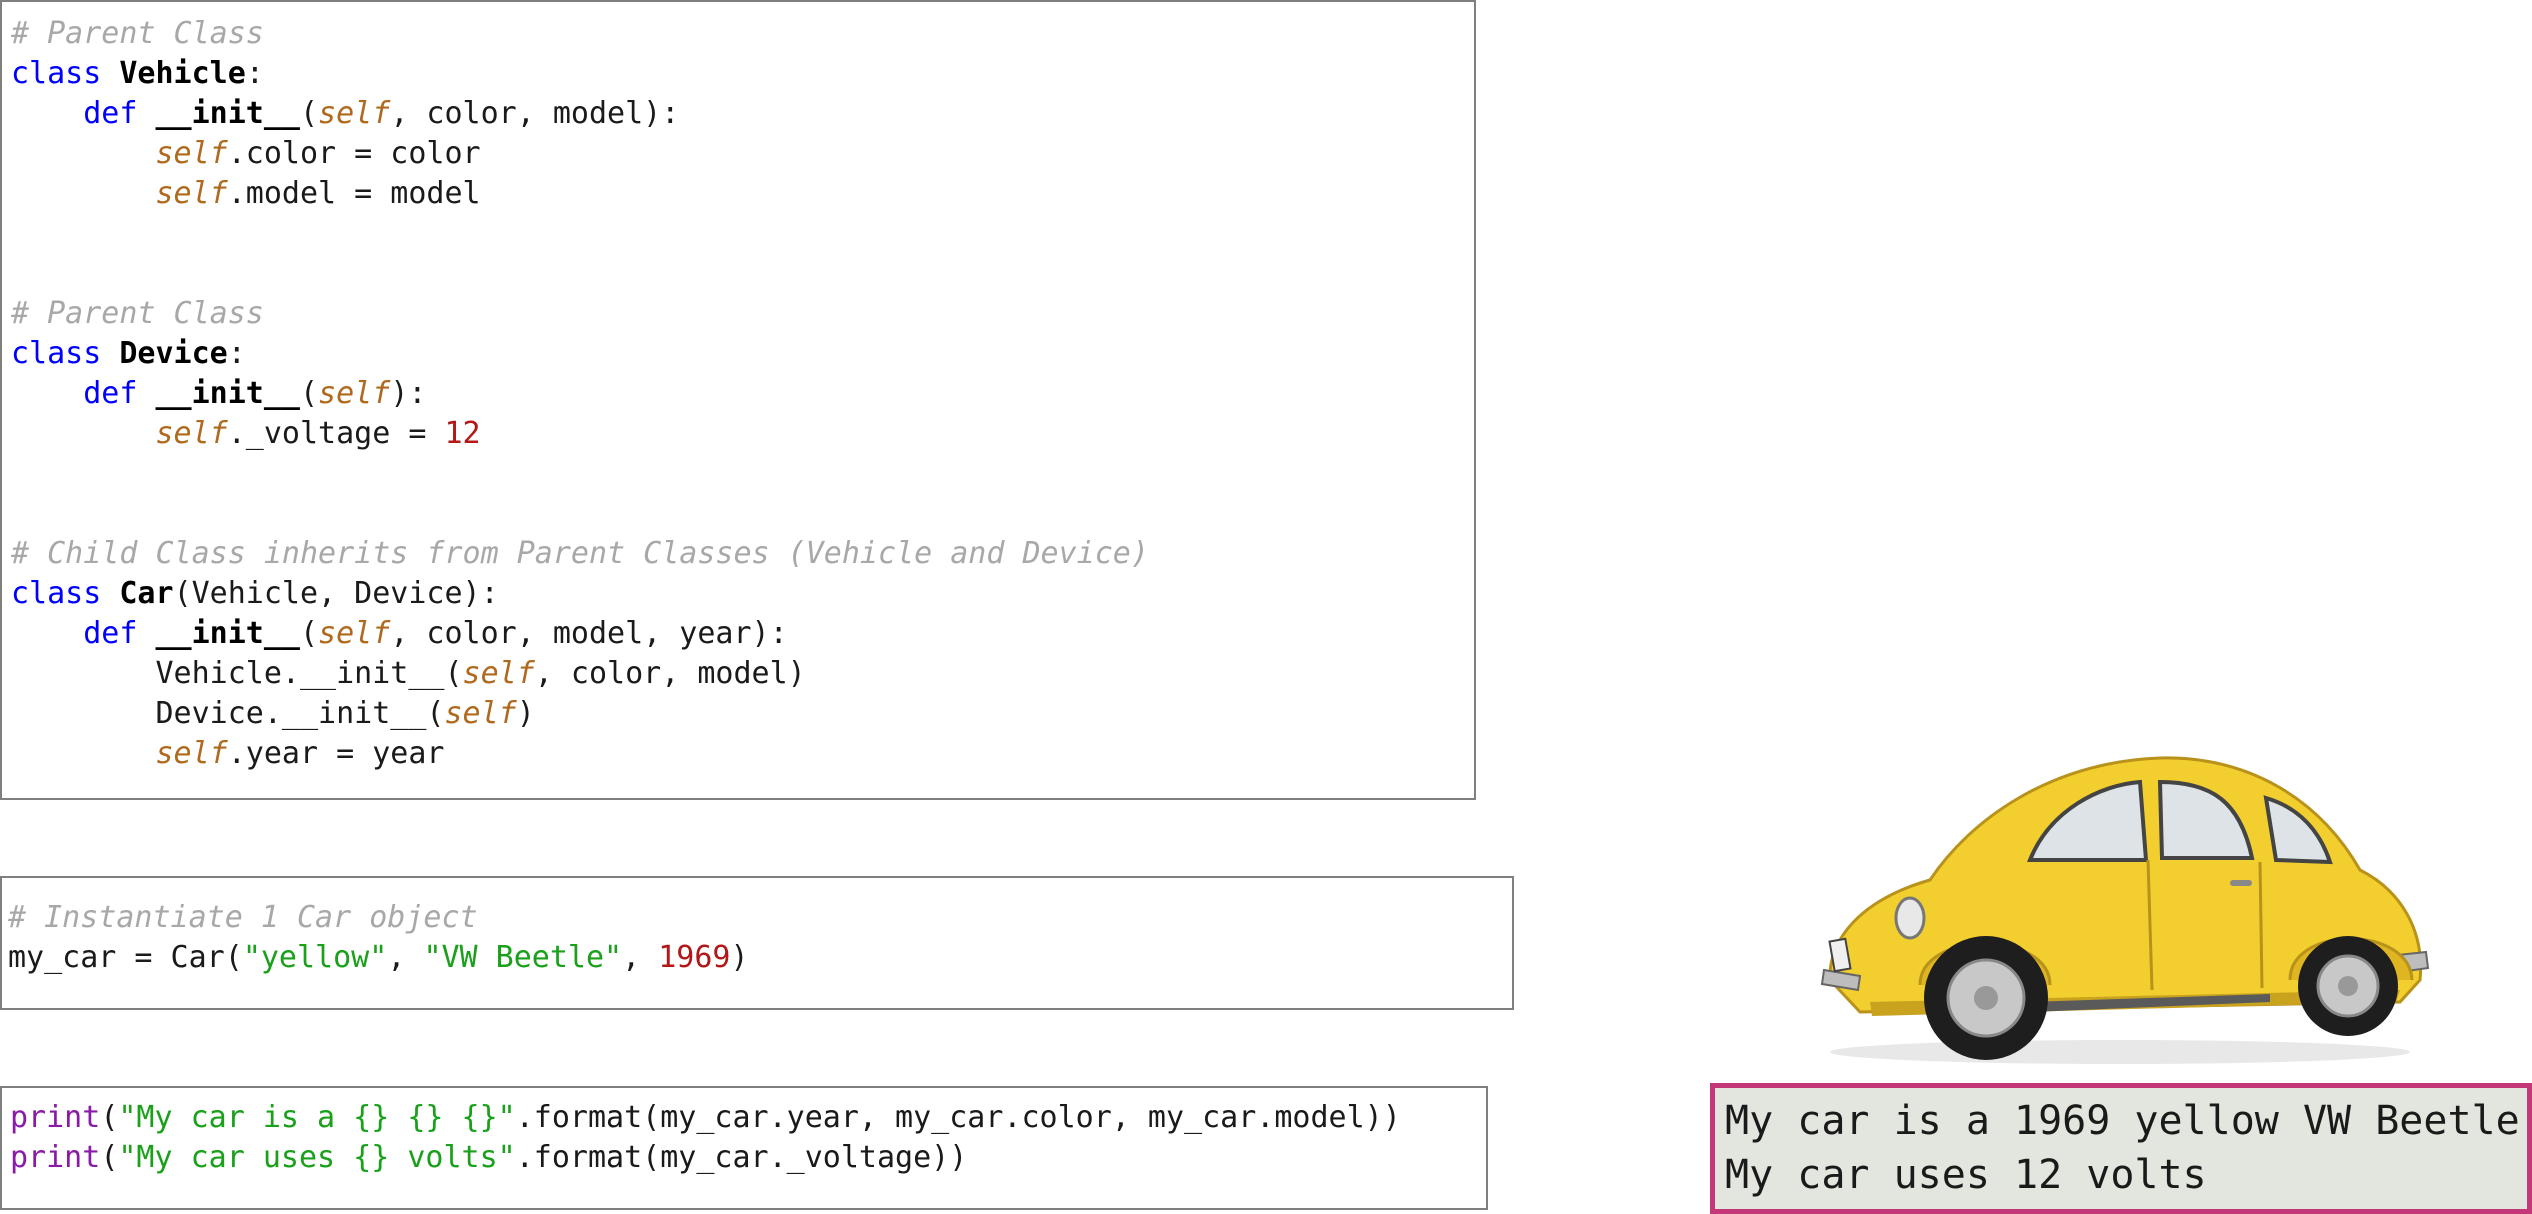 The image size is (2532, 1214). What do you see at coordinates (670, 673) in the screenshot?
I see `code-token-plain: , color, model)` at bounding box center [670, 673].